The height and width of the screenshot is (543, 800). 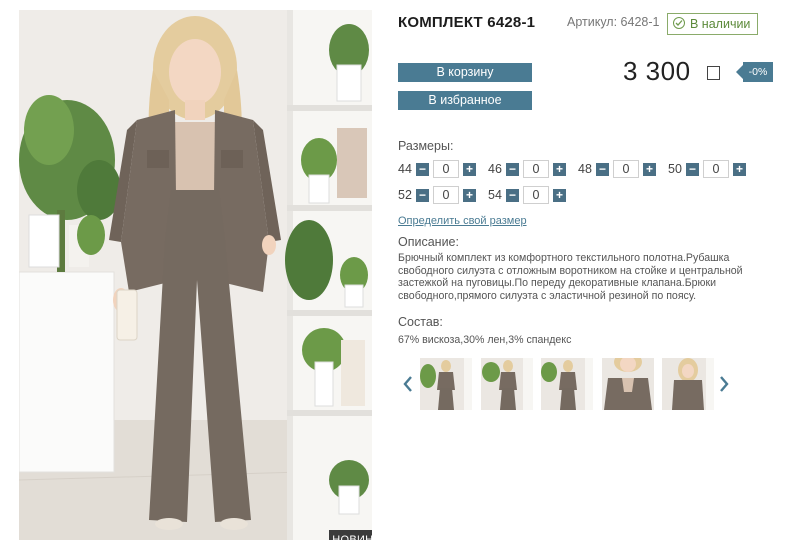 I want to click on composition-text: 67% вискоза,30% лен,3% спандекс, so click(x=485, y=340).